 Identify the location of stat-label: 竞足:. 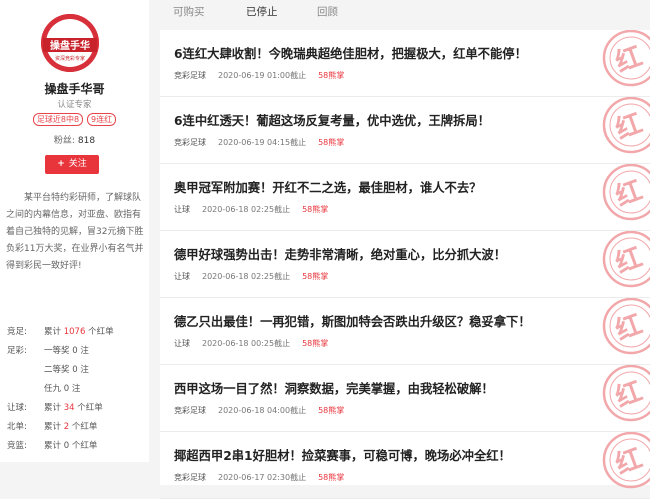
(17, 332).